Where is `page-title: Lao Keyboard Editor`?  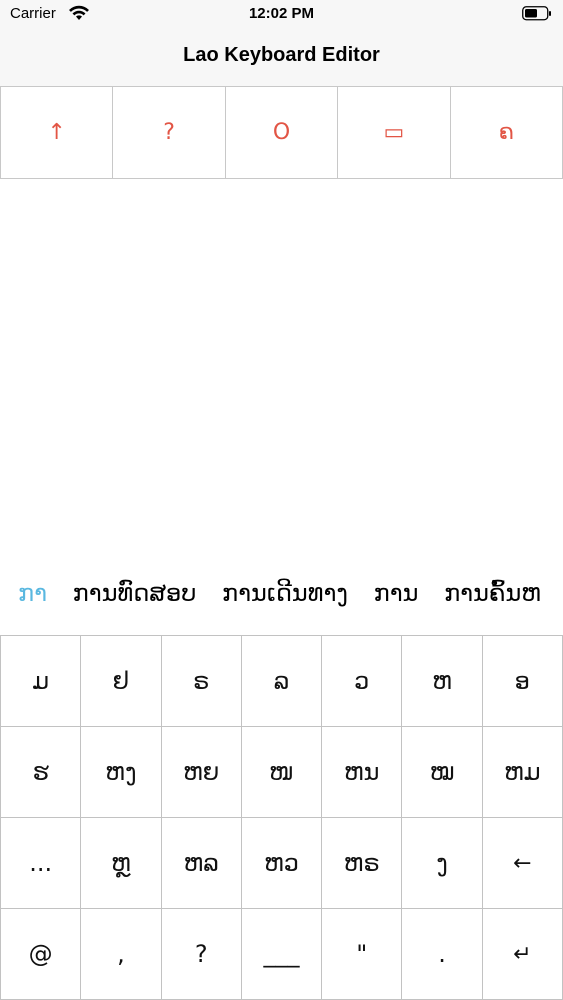
page-title: Lao Keyboard Editor is located at coordinates (281, 55).